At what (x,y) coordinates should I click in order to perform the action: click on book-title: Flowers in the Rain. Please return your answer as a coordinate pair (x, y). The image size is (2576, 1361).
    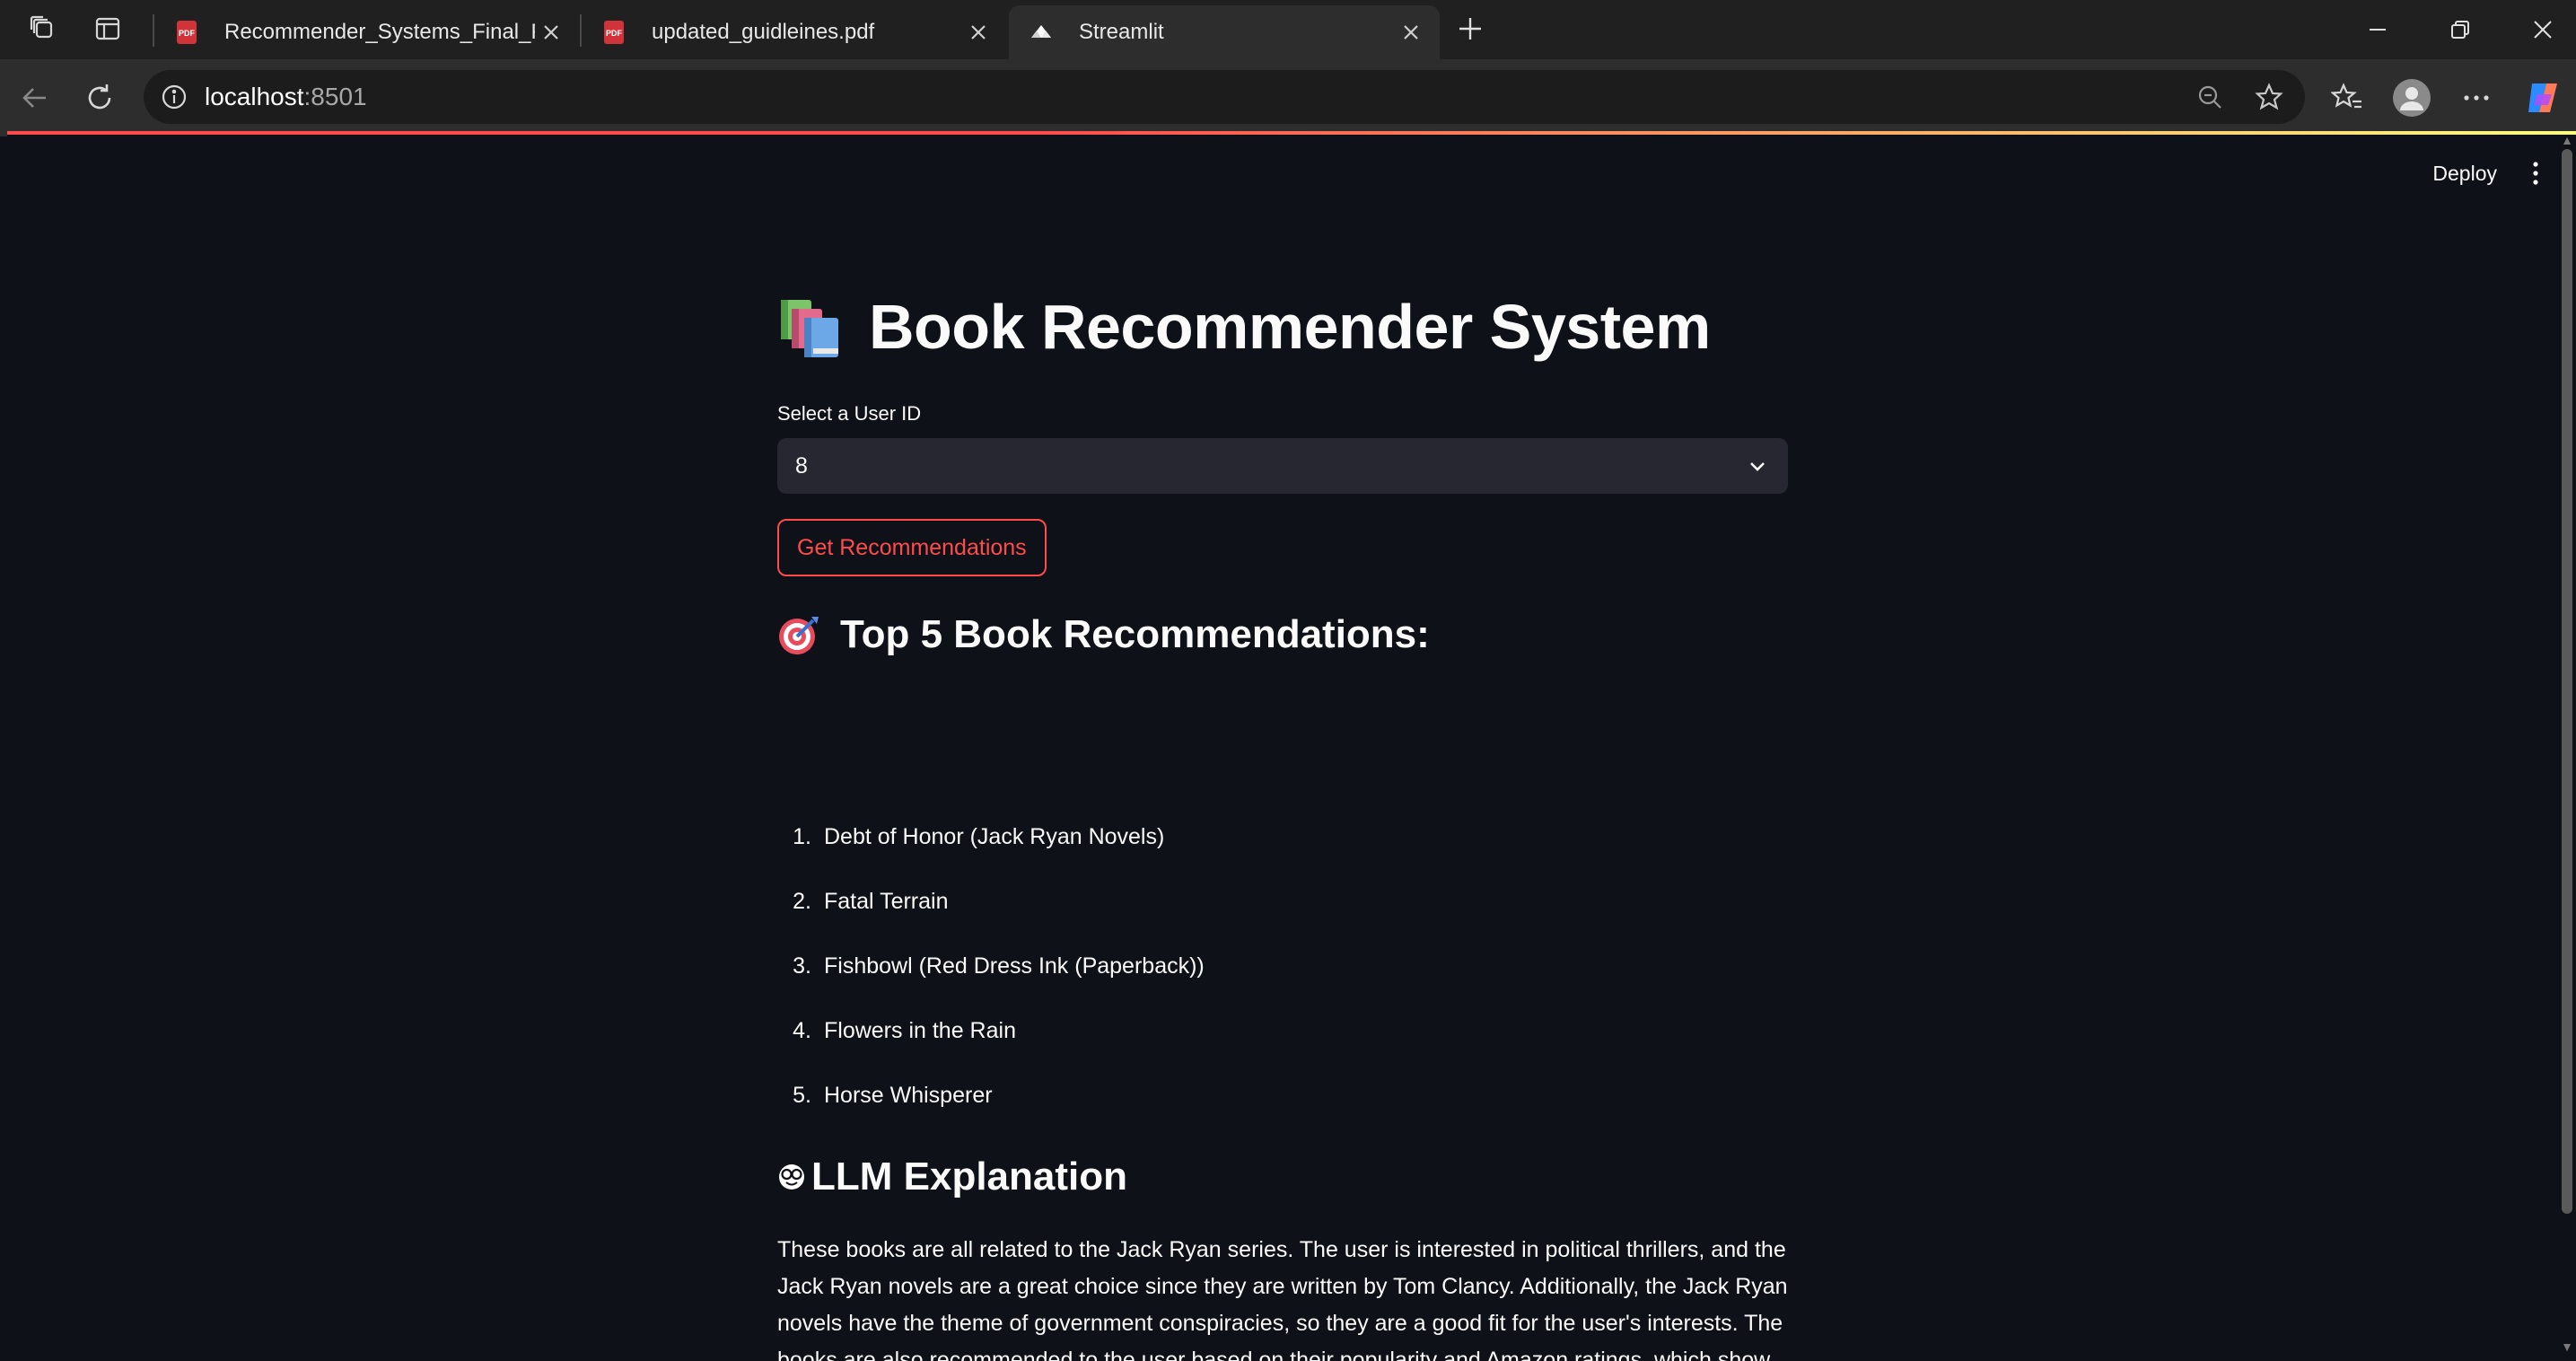
    Looking at the image, I should click on (920, 1030).